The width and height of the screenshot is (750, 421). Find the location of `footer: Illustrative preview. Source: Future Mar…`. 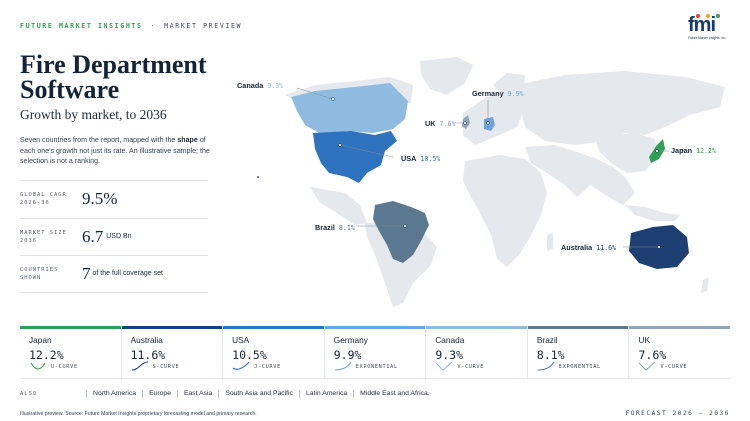

footer: Illustrative preview. Source: Future Mar… is located at coordinates (375, 413).